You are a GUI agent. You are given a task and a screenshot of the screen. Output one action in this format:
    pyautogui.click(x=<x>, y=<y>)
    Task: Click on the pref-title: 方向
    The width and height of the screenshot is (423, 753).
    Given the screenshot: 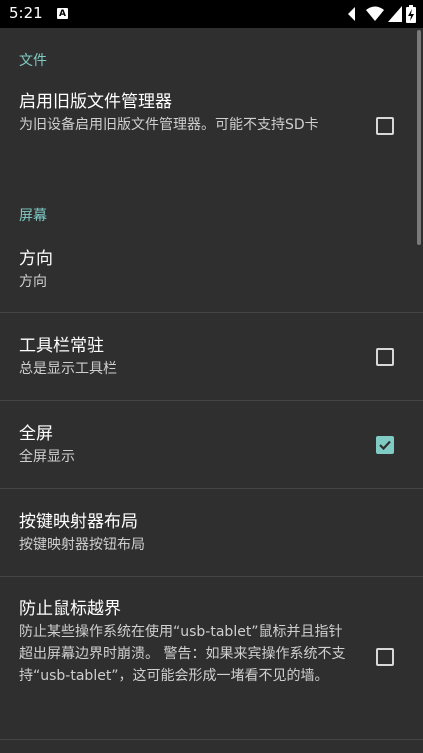 What is the action you would take?
    pyautogui.click(x=36, y=259)
    